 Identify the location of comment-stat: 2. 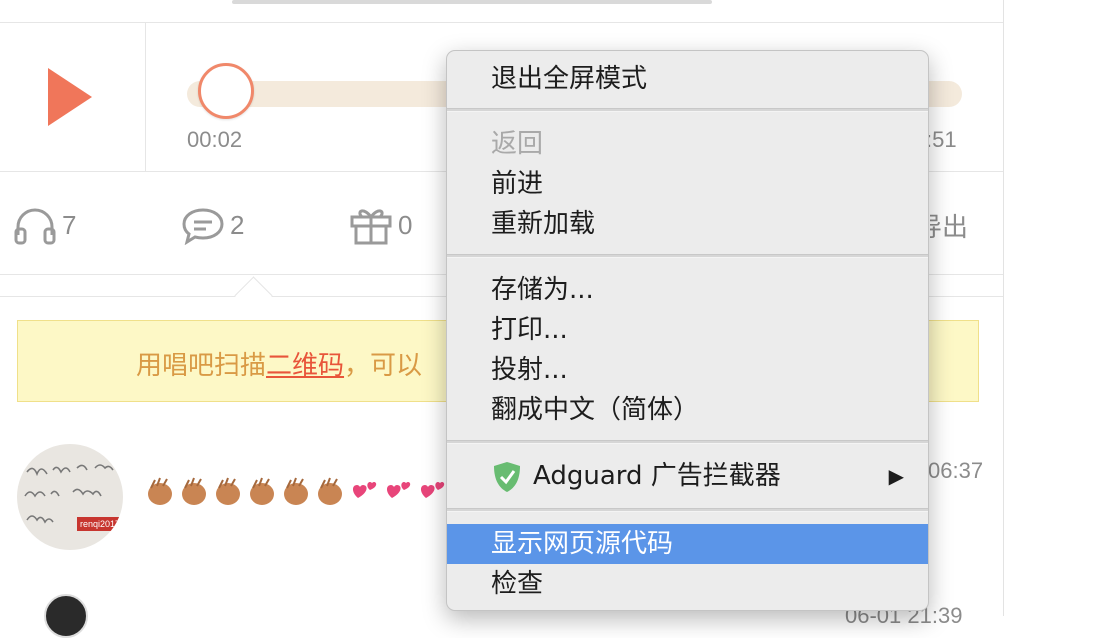
(212, 225).